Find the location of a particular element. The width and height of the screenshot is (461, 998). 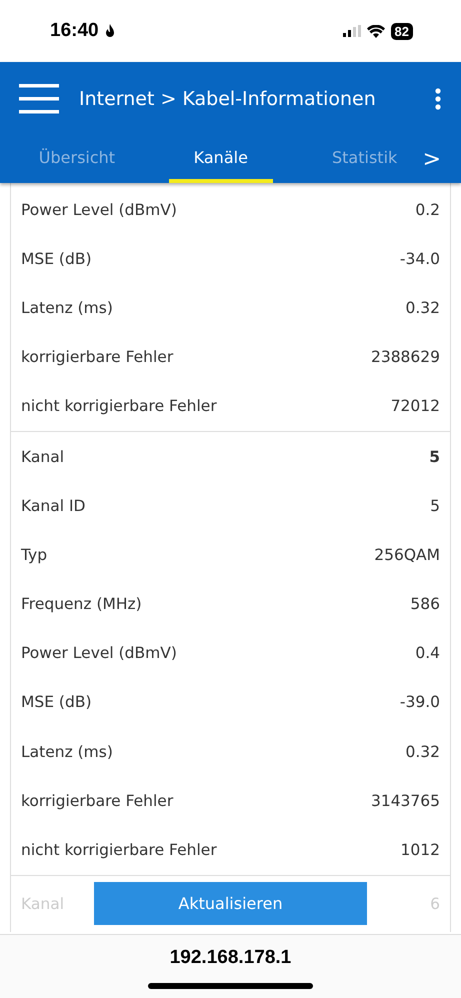

row-value: 1012 is located at coordinates (420, 850).